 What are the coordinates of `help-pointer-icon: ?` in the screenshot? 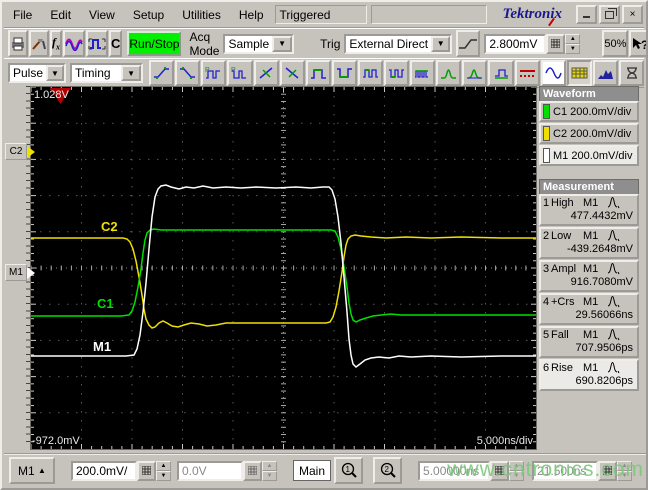 It's located at (638, 43).